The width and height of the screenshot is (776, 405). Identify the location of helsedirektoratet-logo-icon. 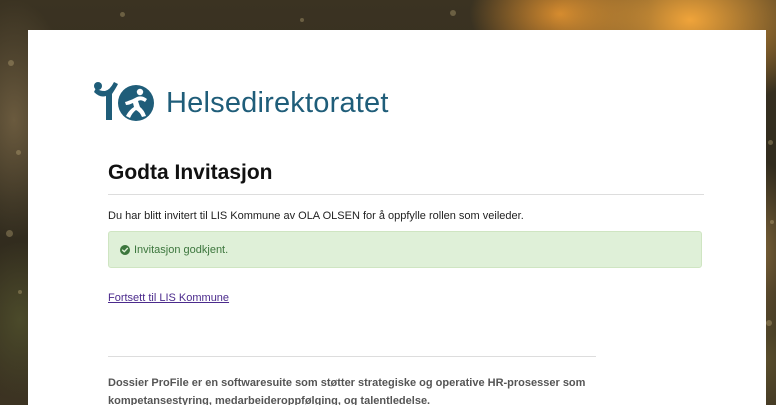
(124, 101).